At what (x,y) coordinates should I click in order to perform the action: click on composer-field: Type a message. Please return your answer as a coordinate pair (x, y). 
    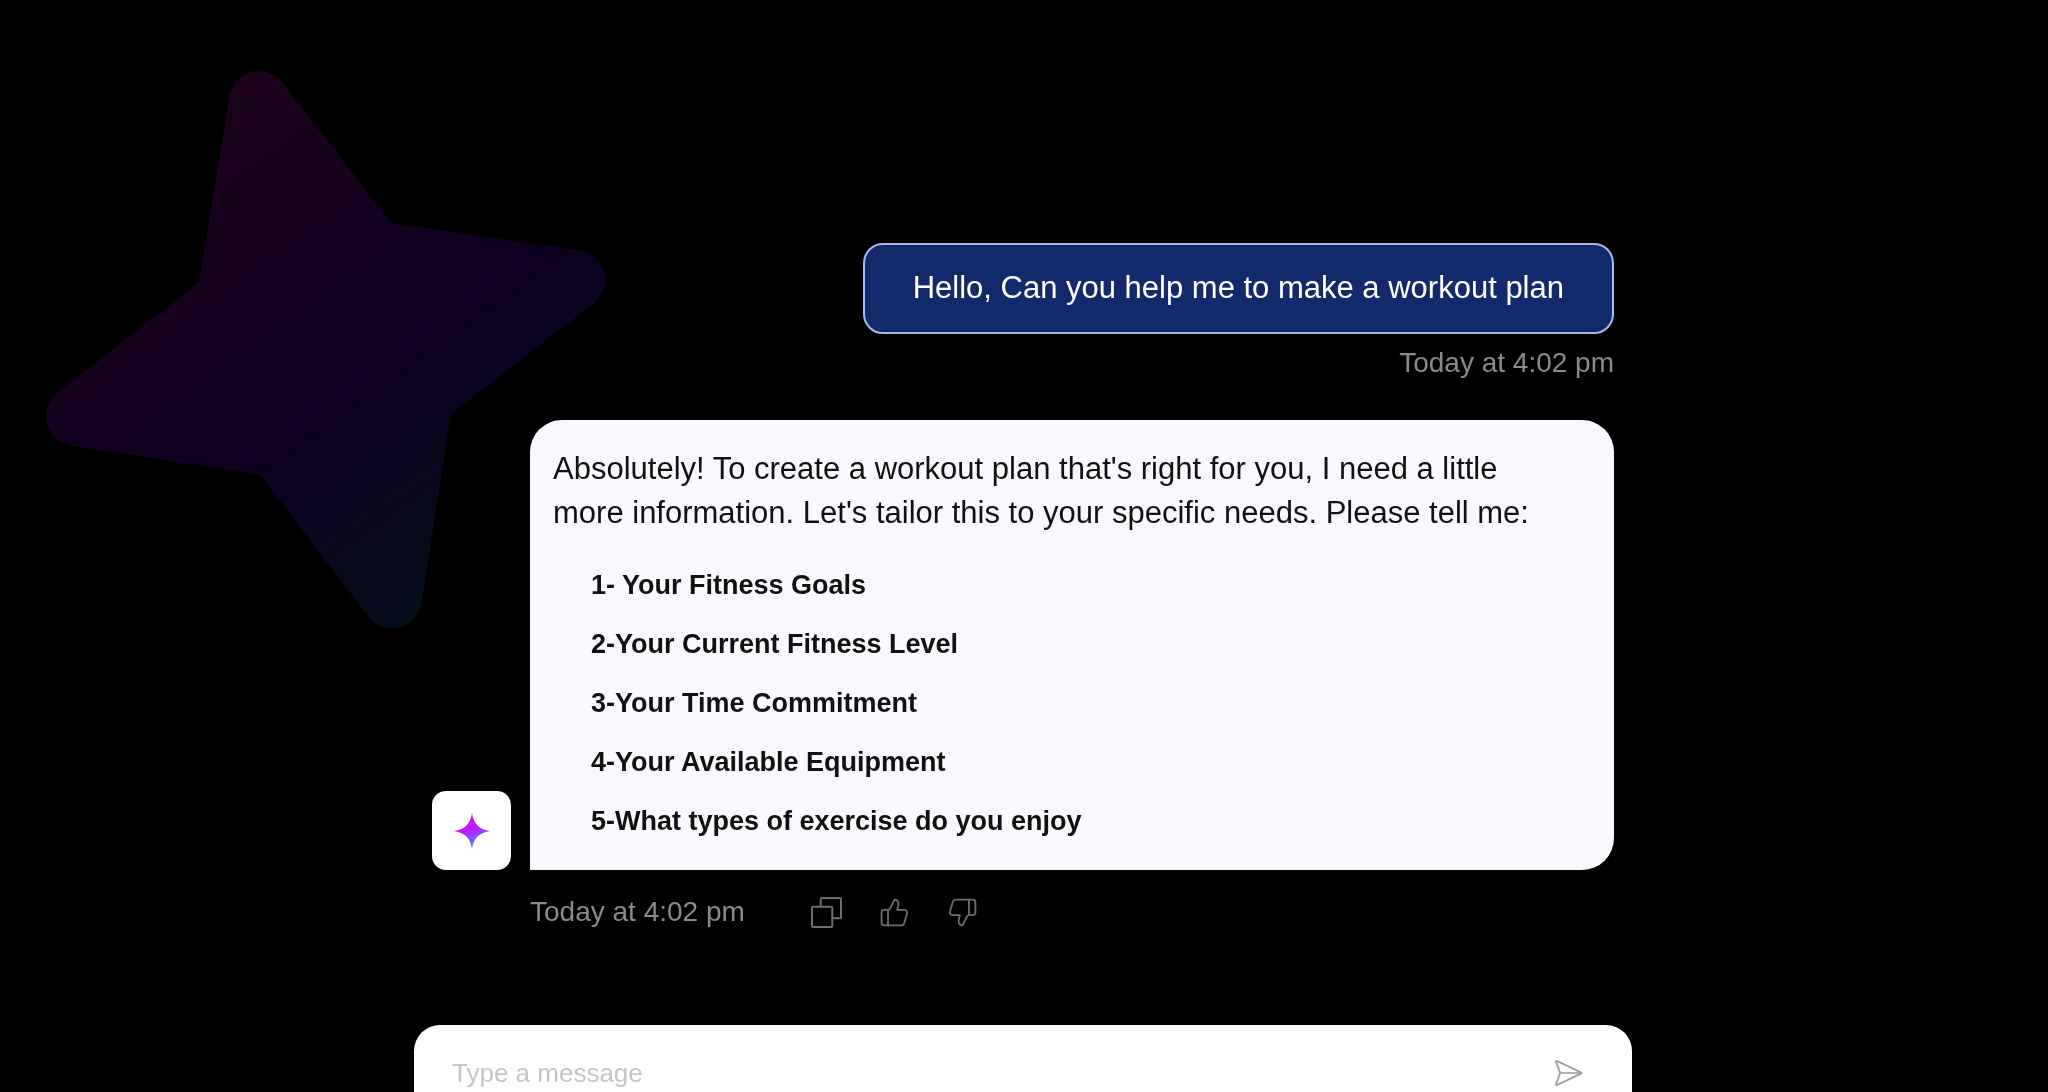
    Looking at the image, I should click on (1023, 1058).